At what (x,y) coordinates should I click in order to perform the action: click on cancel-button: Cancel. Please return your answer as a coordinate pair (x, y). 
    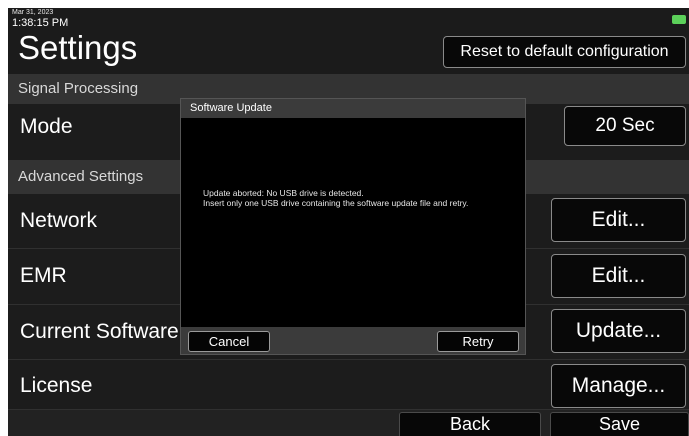
    Looking at the image, I should click on (229, 341).